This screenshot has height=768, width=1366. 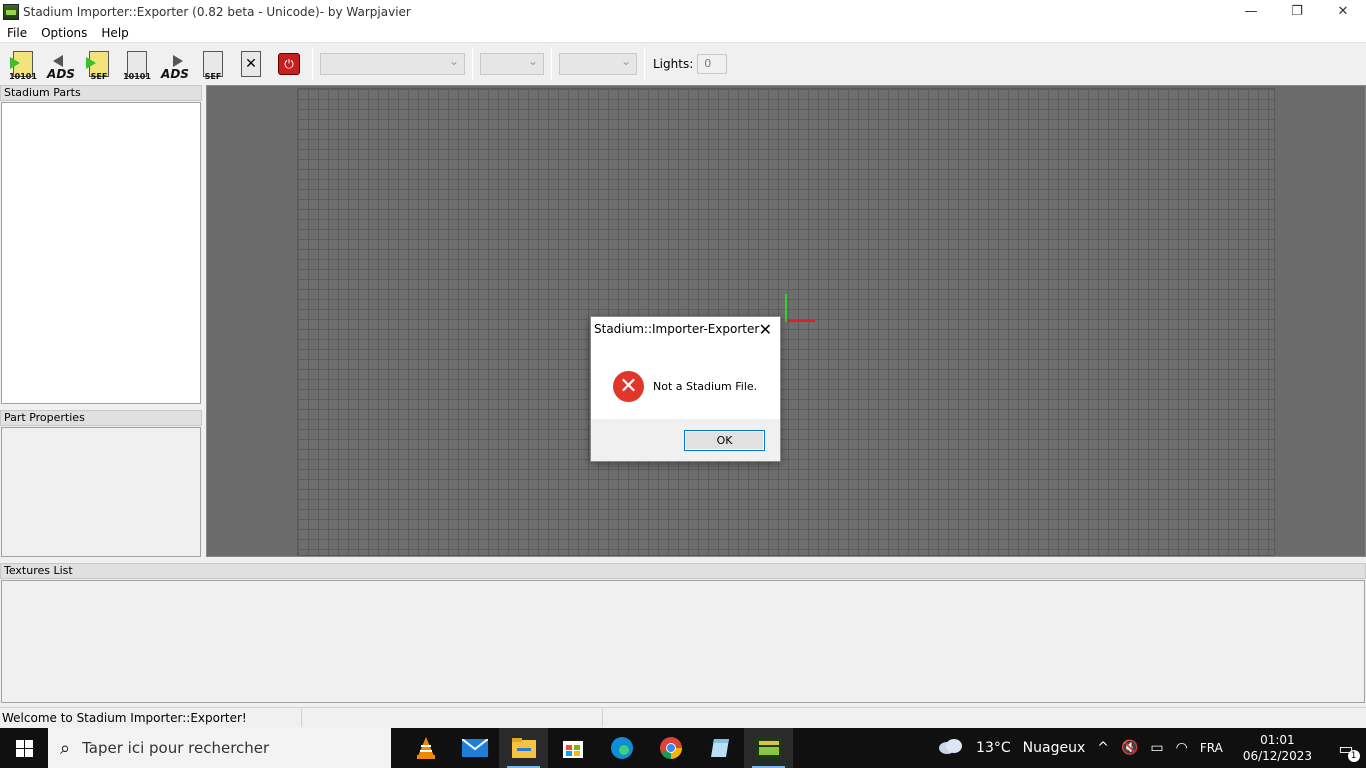 What do you see at coordinates (993, 748) in the screenshot?
I see `weather-temp: 13°C` at bounding box center [993, 748].